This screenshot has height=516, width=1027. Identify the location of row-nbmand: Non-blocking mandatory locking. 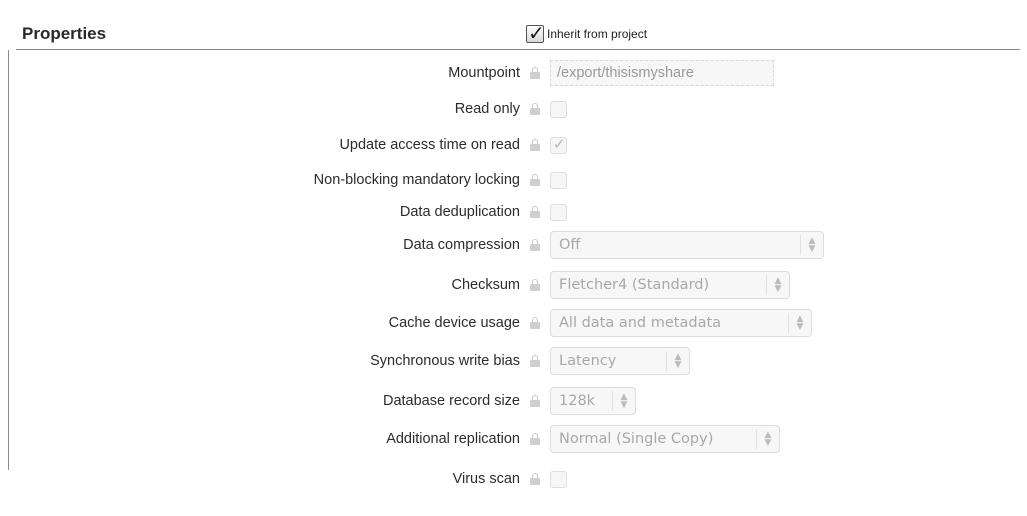
(283, 180).